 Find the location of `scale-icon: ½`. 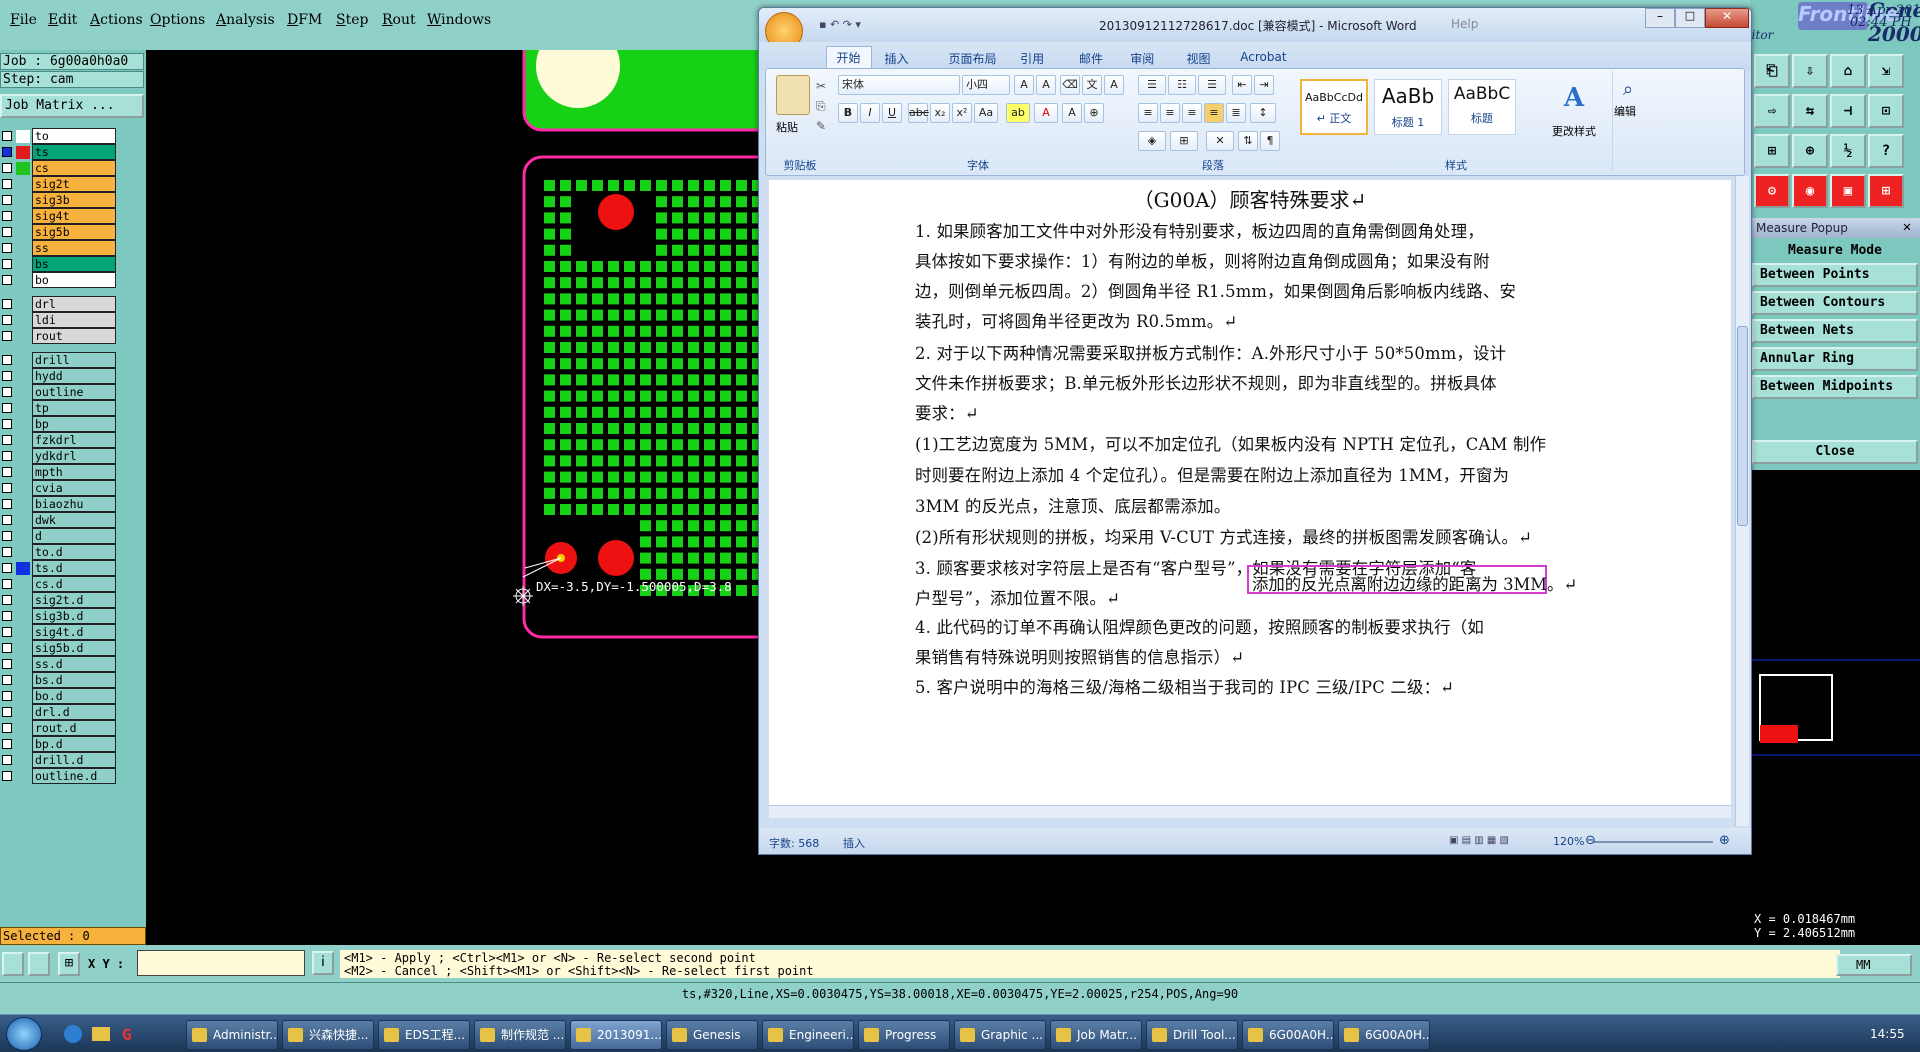

scale-icon: ½ is located at coordinates (1848, 151).